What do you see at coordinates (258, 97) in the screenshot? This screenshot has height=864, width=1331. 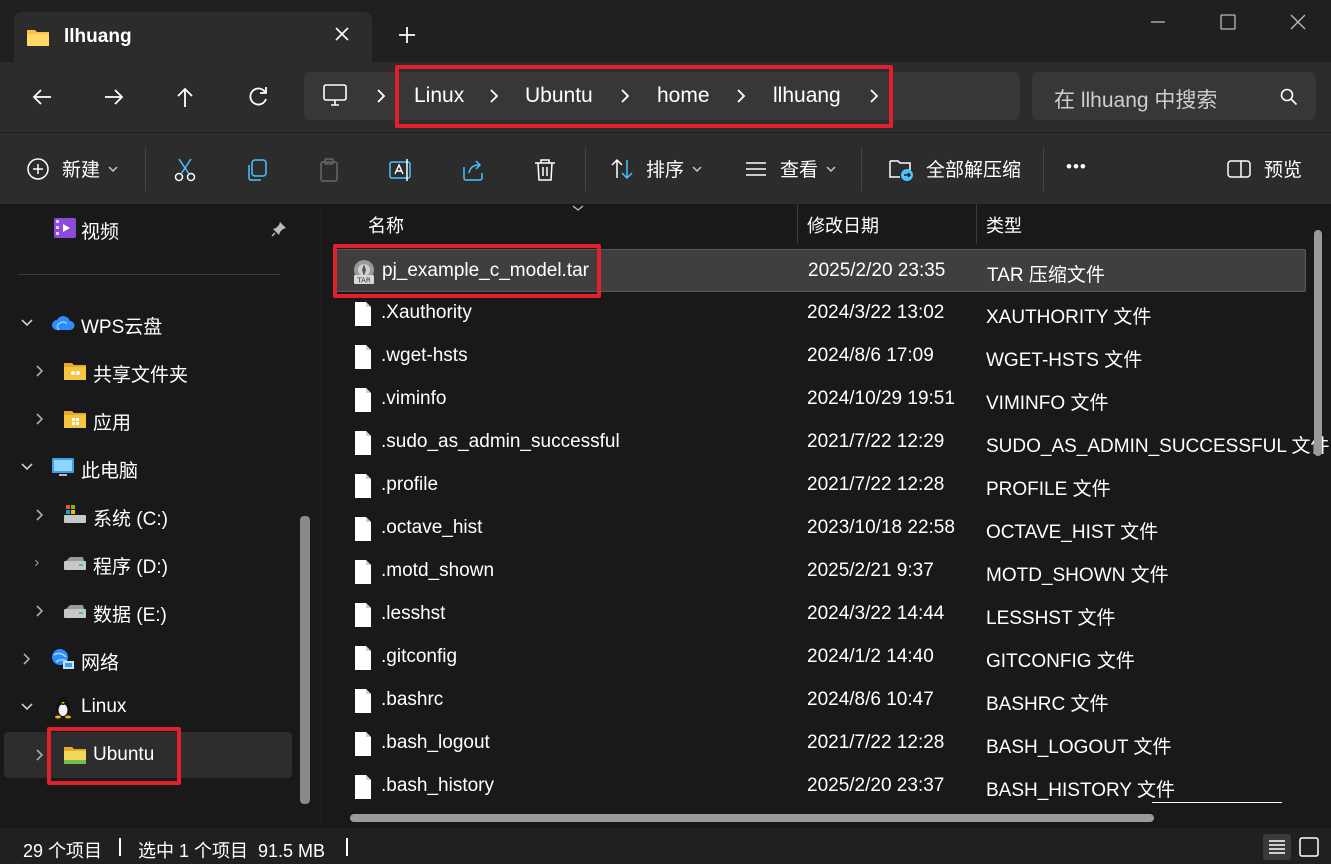 I see `refresh-icon` at bounding box center [258, 97].